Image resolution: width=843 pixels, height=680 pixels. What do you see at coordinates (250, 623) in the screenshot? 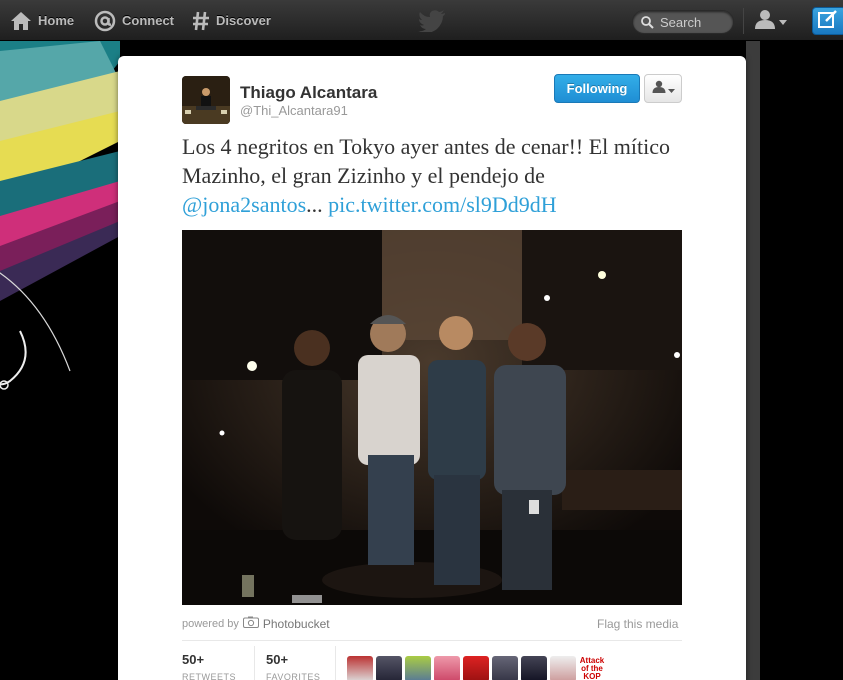
I see `camera-icon` at bounding box center [250, 623].